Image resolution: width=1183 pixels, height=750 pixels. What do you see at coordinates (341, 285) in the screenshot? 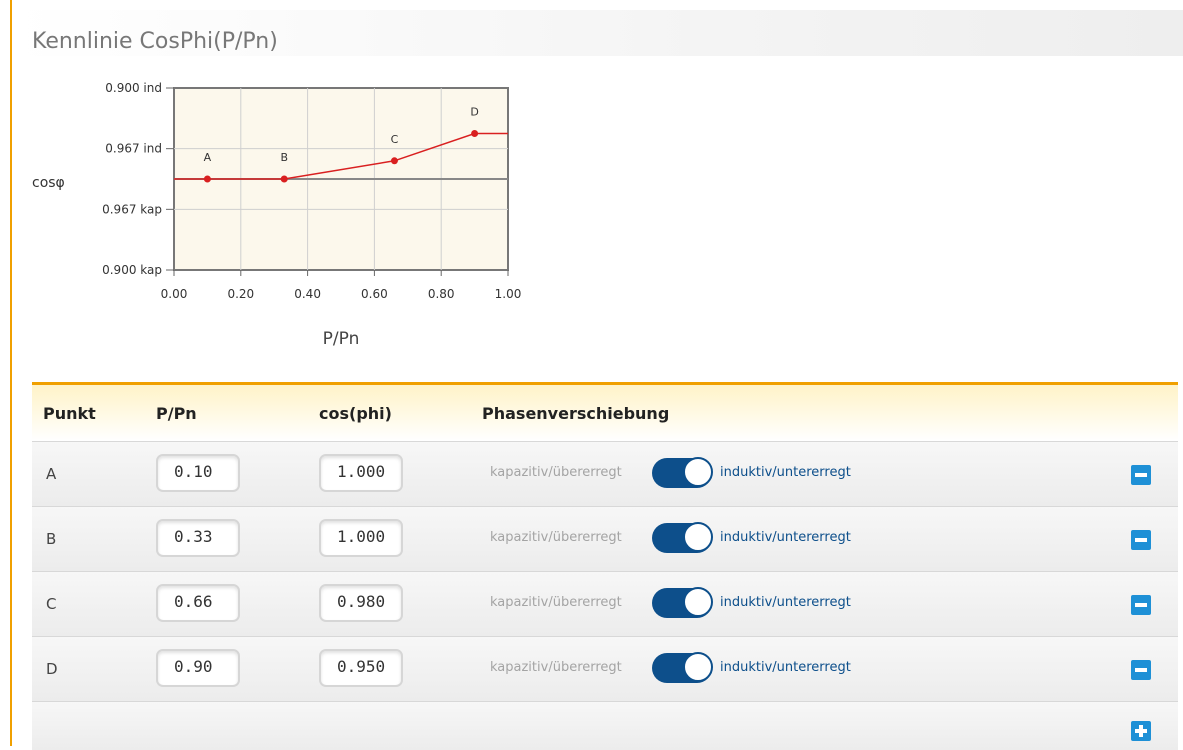
I see `x-axis-ticks: 0.00 0.20 0.40 0.60 0.80 1.00` at bounding box center [341, 285].